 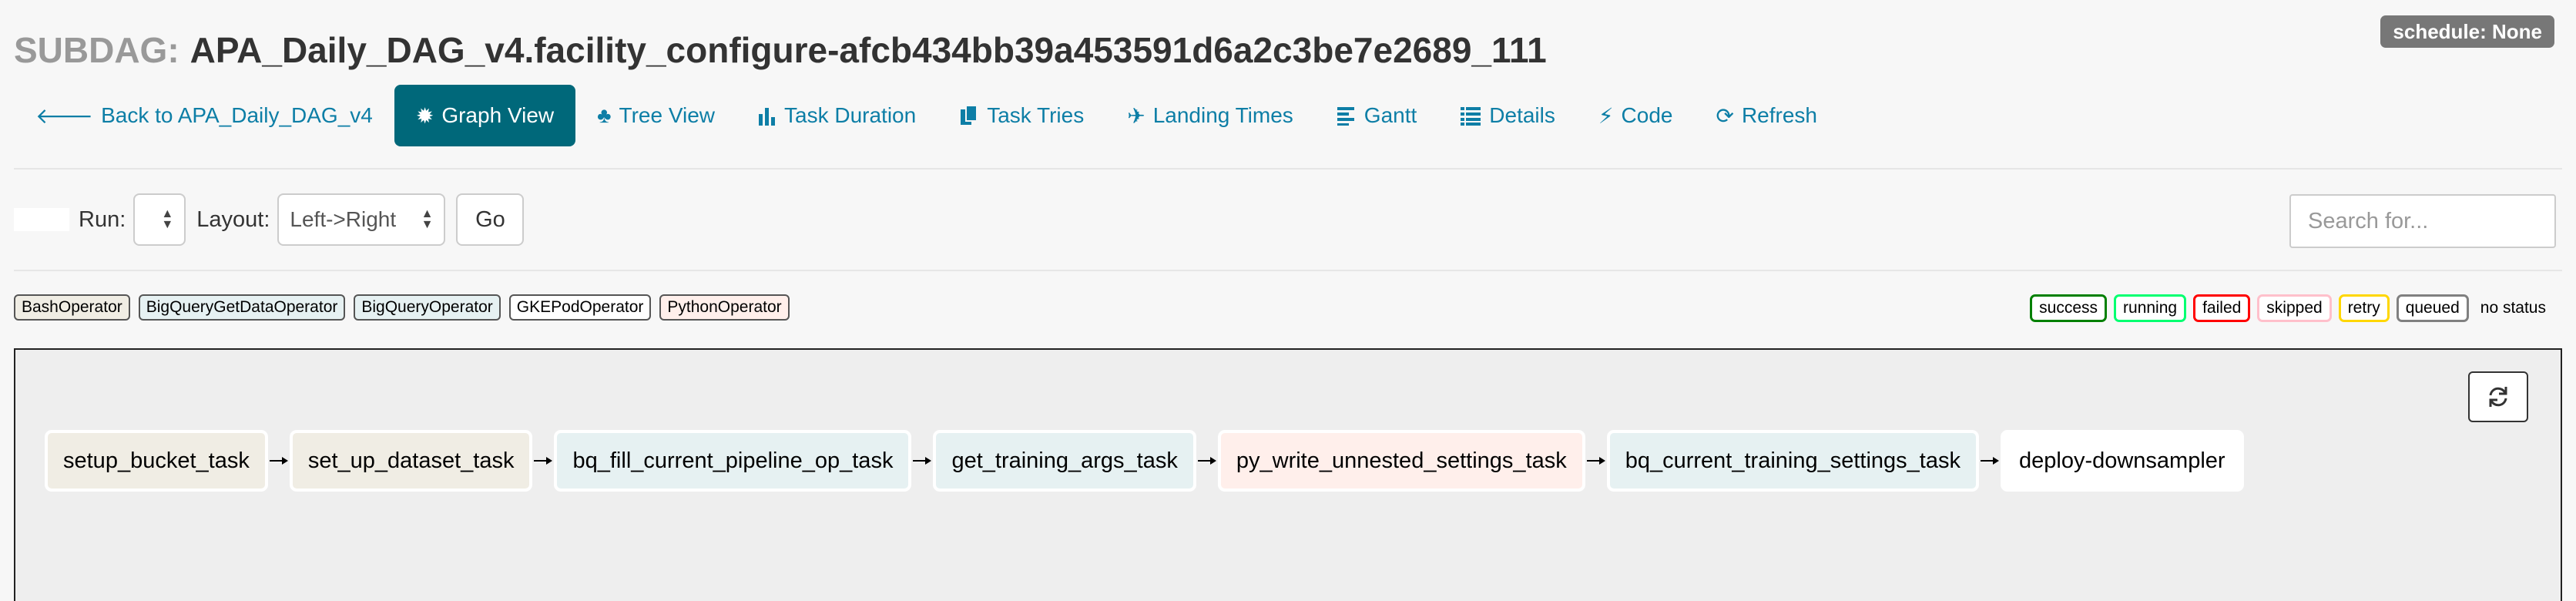 I want to click on state-chip: queued, so click(x=2432, y=308).